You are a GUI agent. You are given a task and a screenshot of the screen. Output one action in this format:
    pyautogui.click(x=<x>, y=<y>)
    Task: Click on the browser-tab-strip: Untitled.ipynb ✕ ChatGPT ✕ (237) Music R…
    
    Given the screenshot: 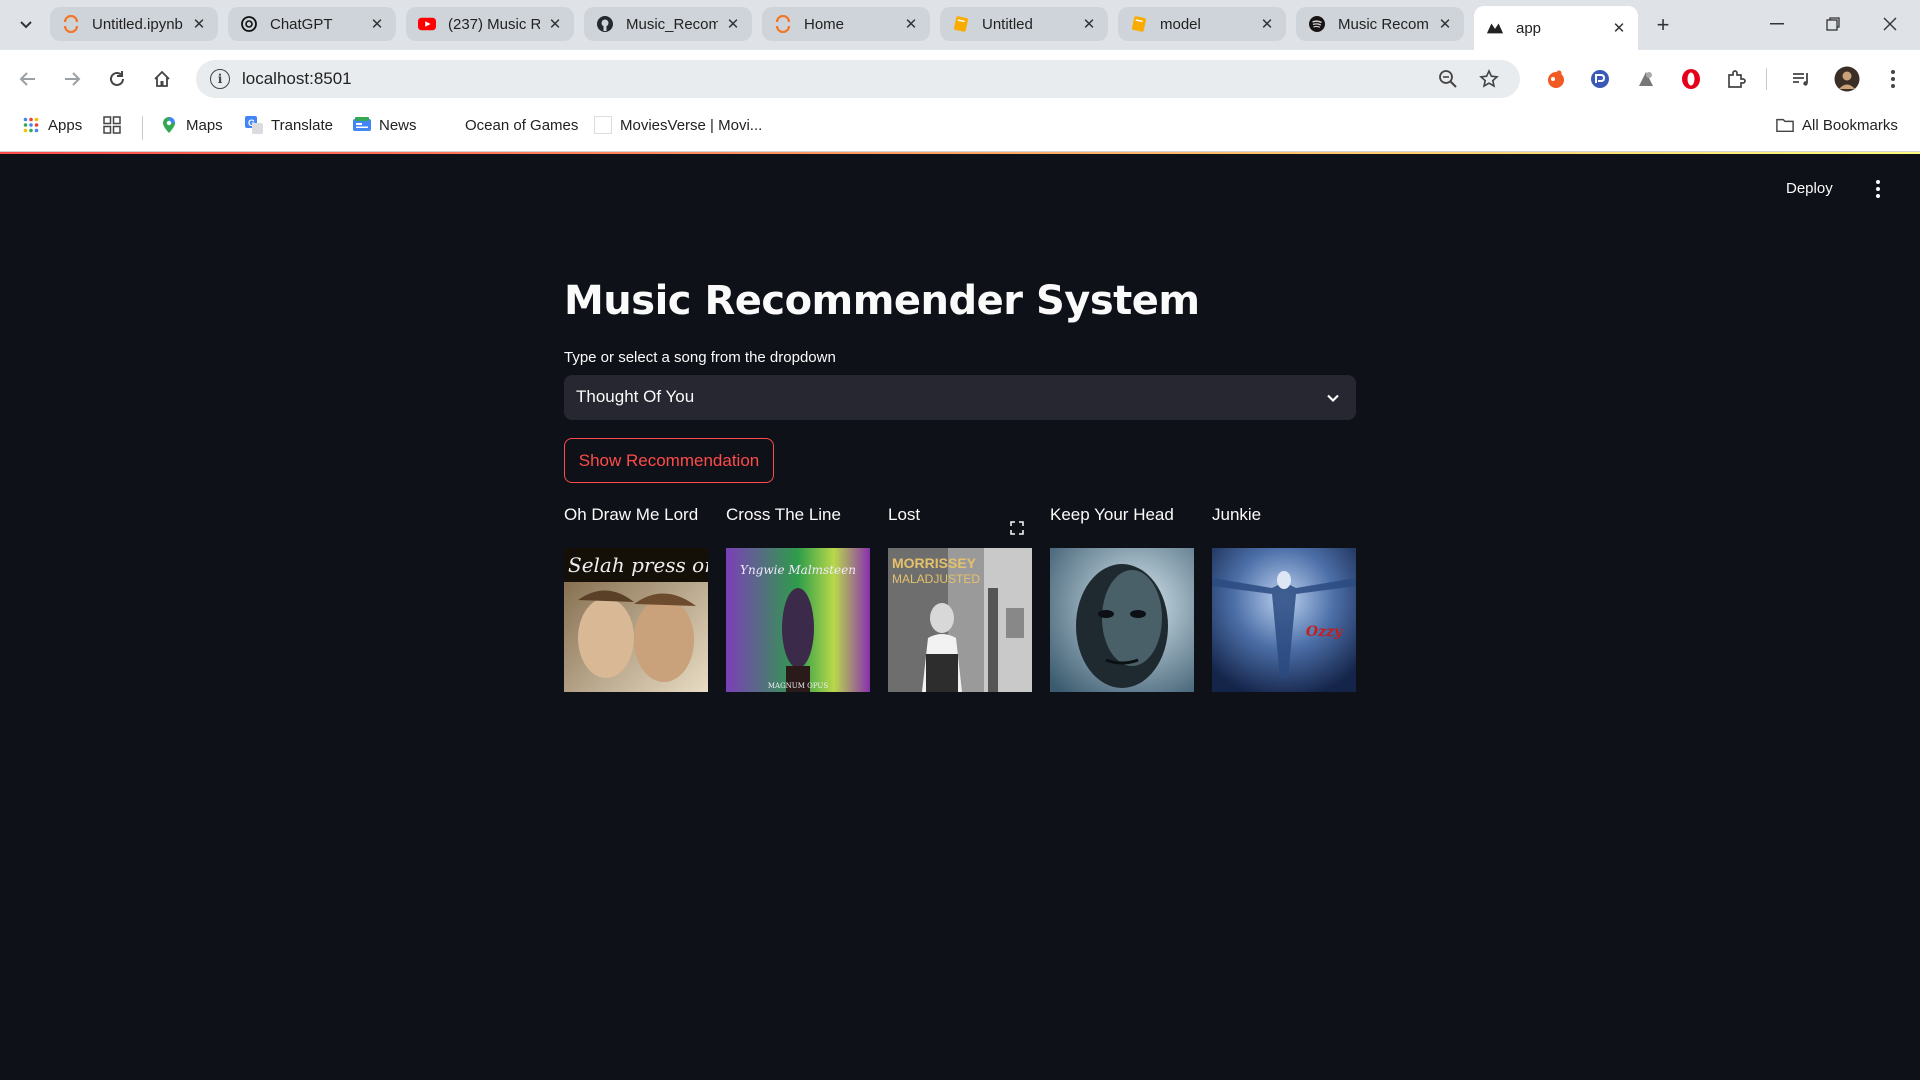 What is the action you would take?
    pyautogui.click(x=960, y=25)
    